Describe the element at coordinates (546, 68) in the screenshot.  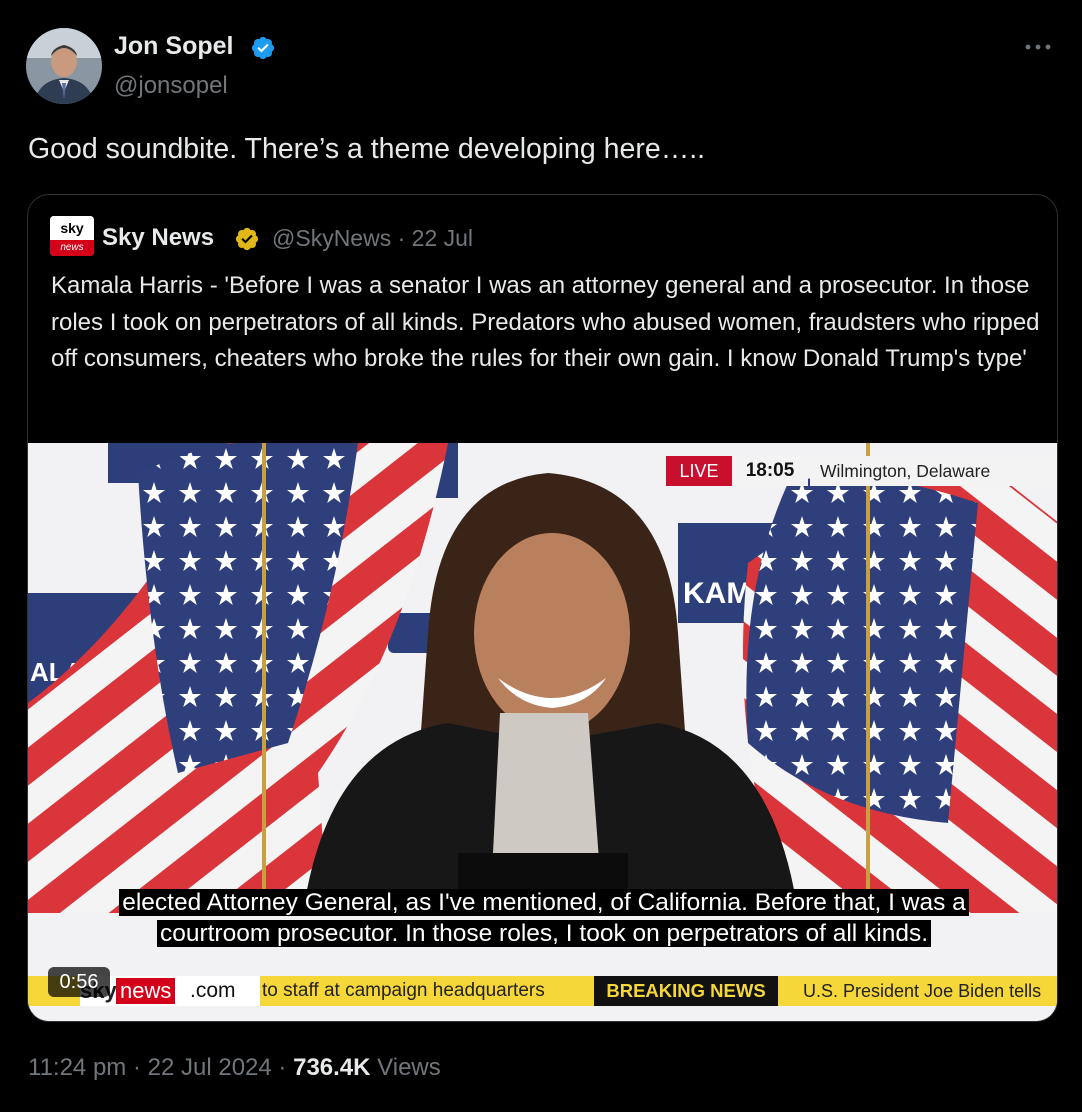
I see `tweet-header: Jon Sopel @jonsopel` at that location.